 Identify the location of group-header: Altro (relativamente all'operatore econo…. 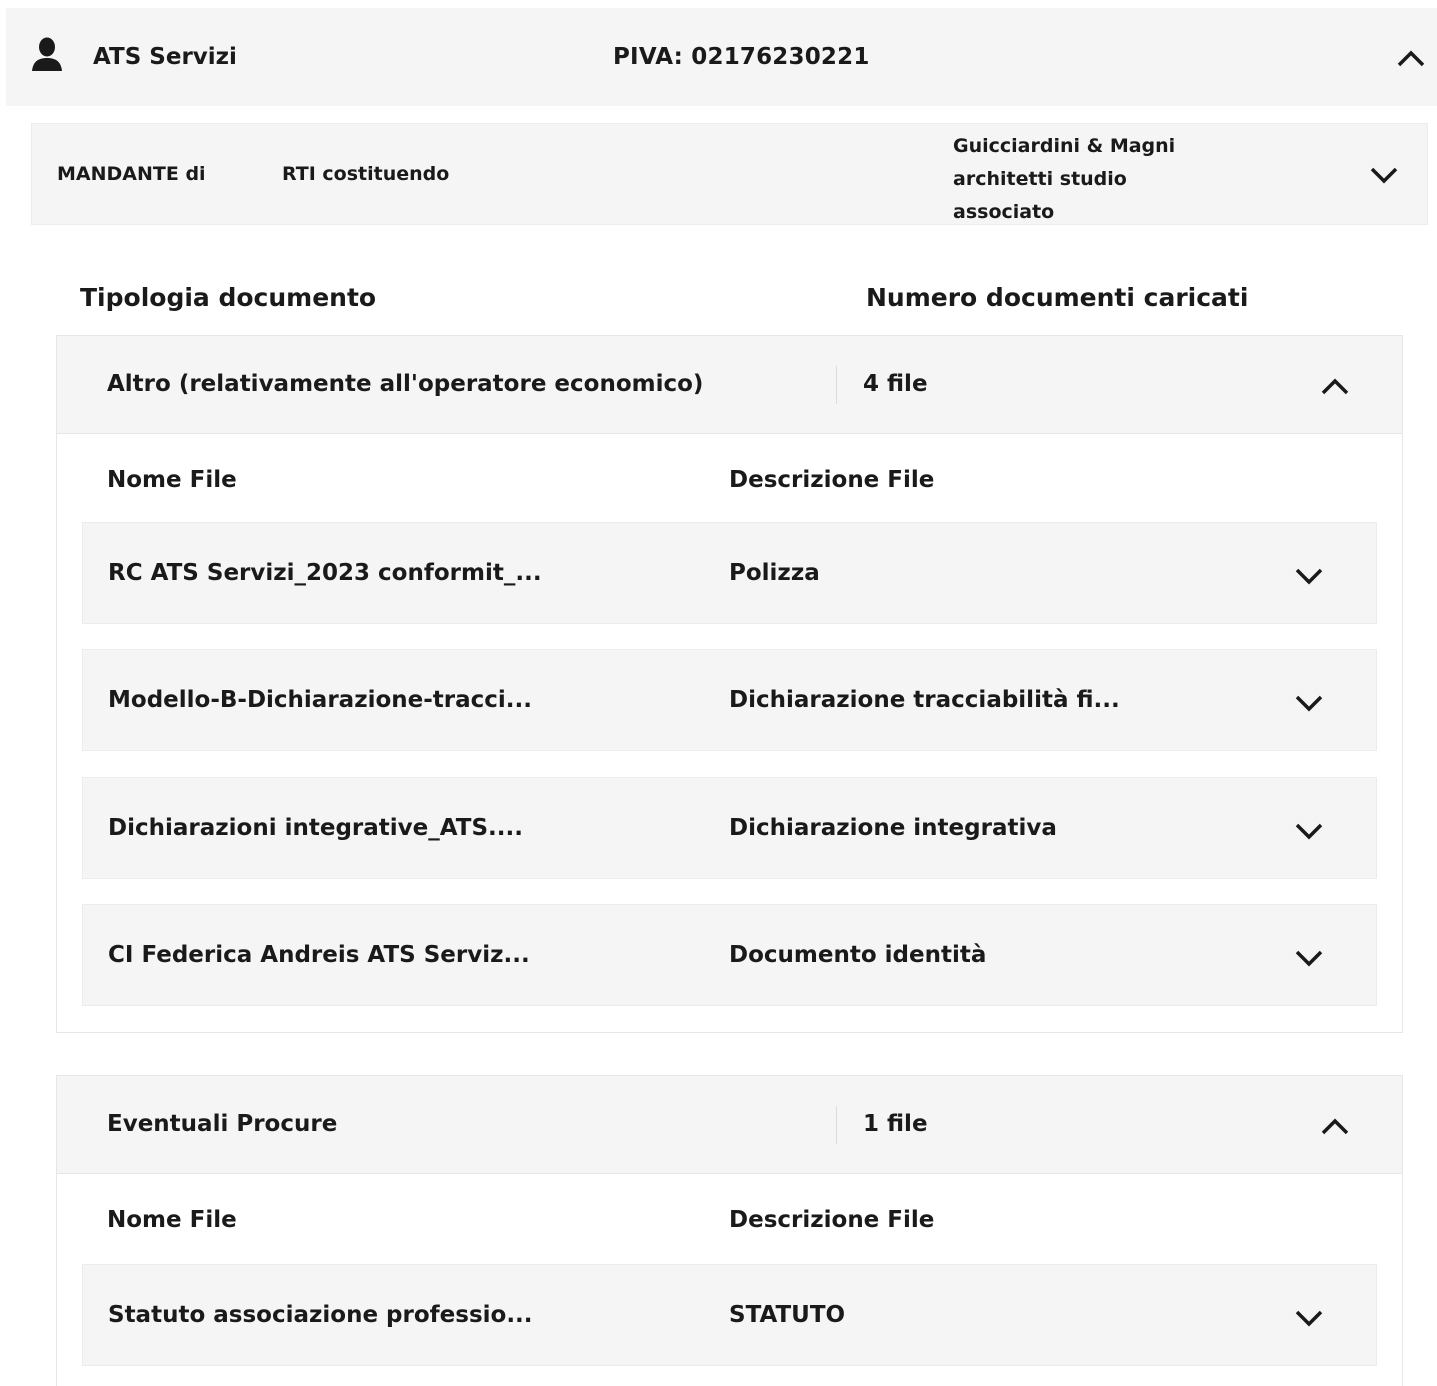
(729, 385).